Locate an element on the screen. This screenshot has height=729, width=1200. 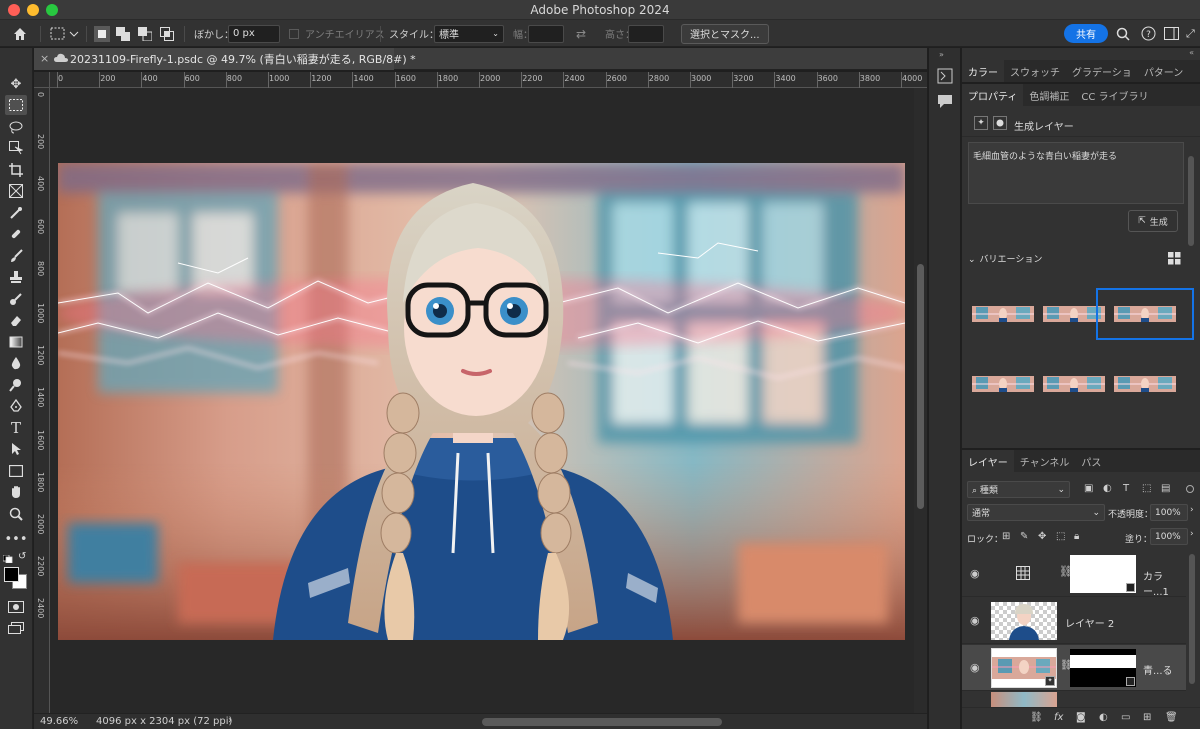
path-select-tool-icon is located at coordinates (16, 449).